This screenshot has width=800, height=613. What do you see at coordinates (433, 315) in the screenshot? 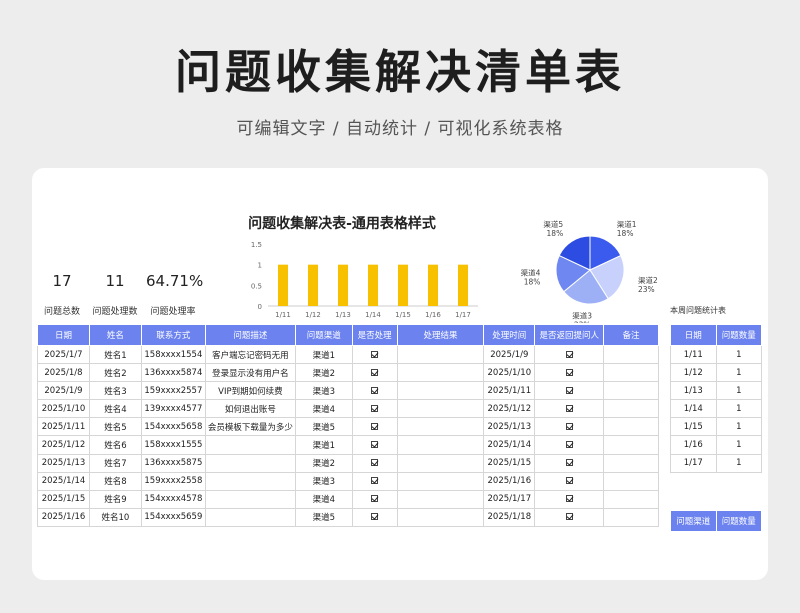
I see `x-tick-label: 1/16` at bounding box center [433, 315].